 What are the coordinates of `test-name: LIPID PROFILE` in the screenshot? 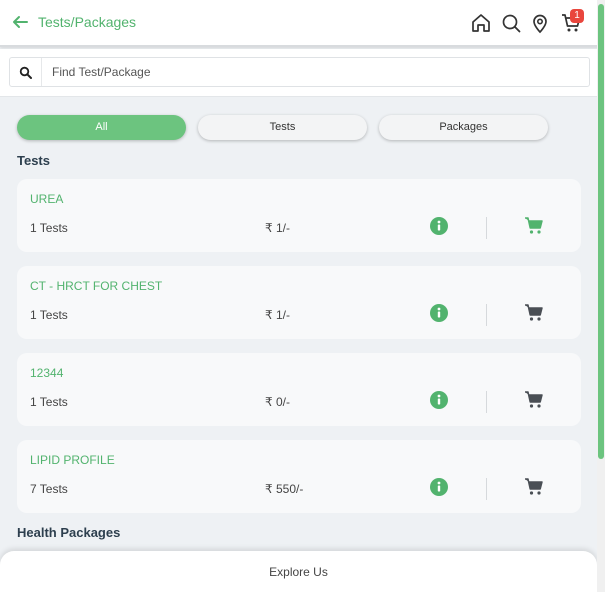 It's located at (72, 460).